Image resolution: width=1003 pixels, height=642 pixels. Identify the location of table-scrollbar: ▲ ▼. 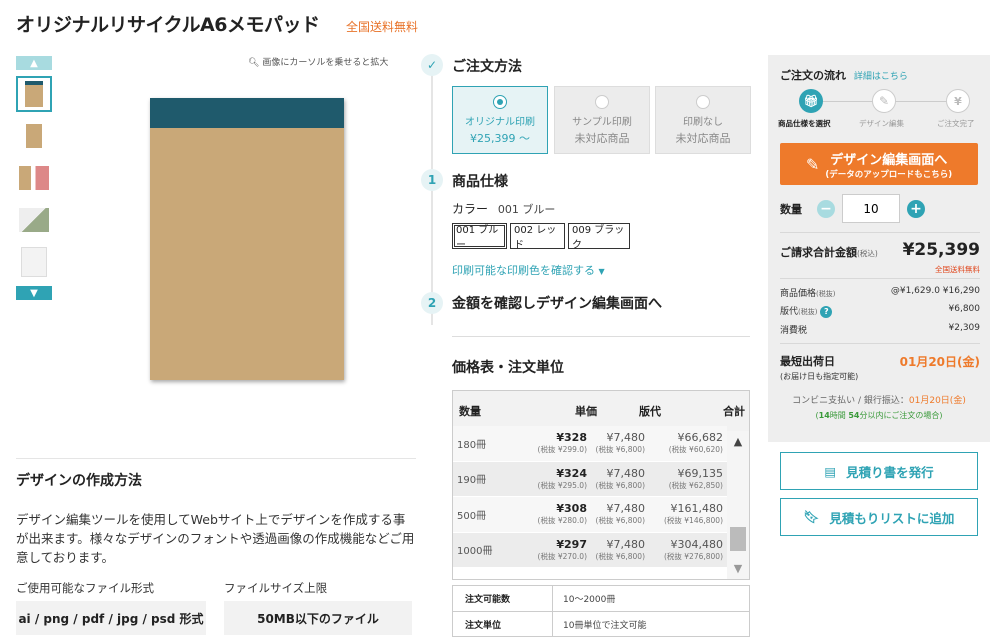
(738, 505).